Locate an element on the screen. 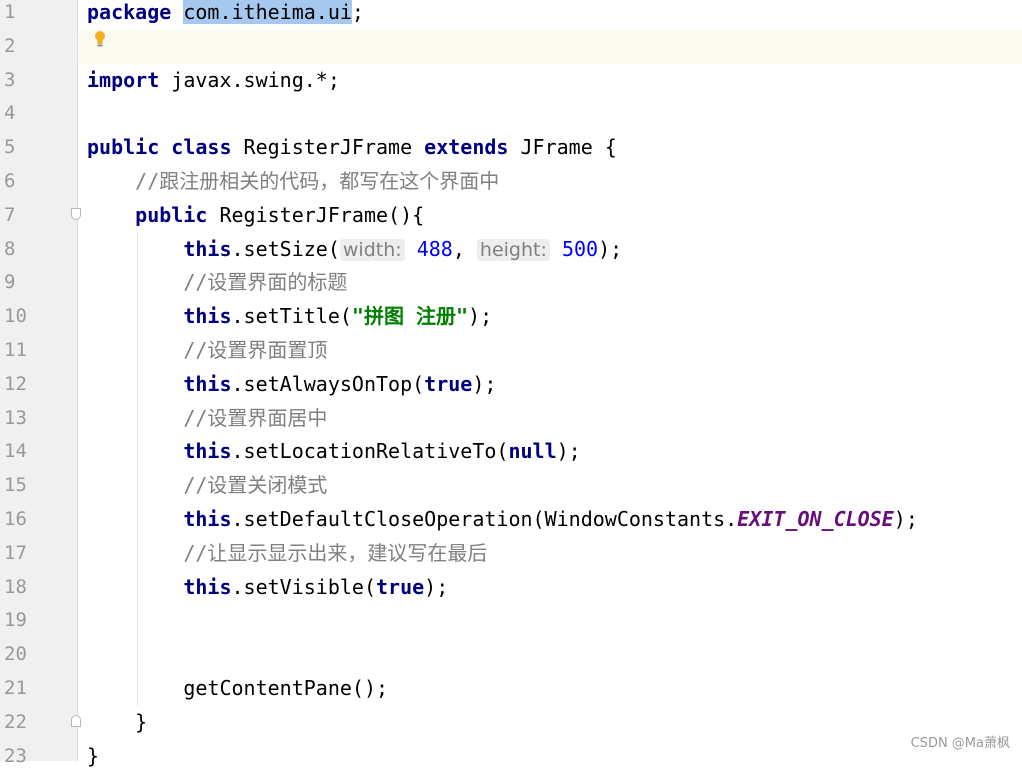 The height and width of the screenshot is (773, 1022). keyword-token: true is located at coordinates (448, 383).